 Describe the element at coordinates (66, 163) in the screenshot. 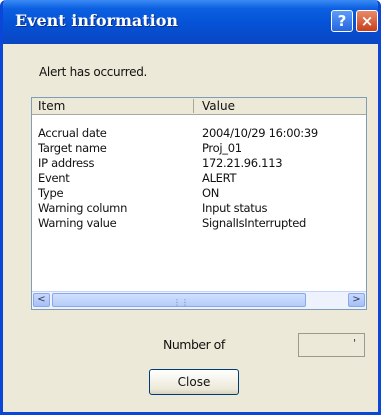

I see `row-item: IP address` at that location.